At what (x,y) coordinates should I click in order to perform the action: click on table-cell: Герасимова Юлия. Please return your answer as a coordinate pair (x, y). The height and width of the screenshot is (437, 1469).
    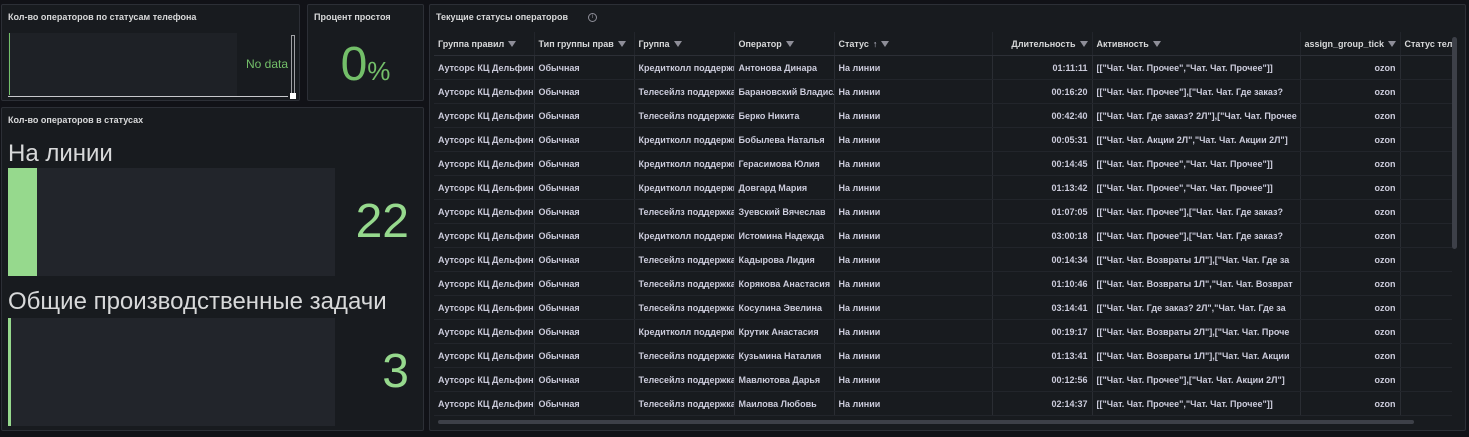
    Looking at the image, I should click on (784, 163).